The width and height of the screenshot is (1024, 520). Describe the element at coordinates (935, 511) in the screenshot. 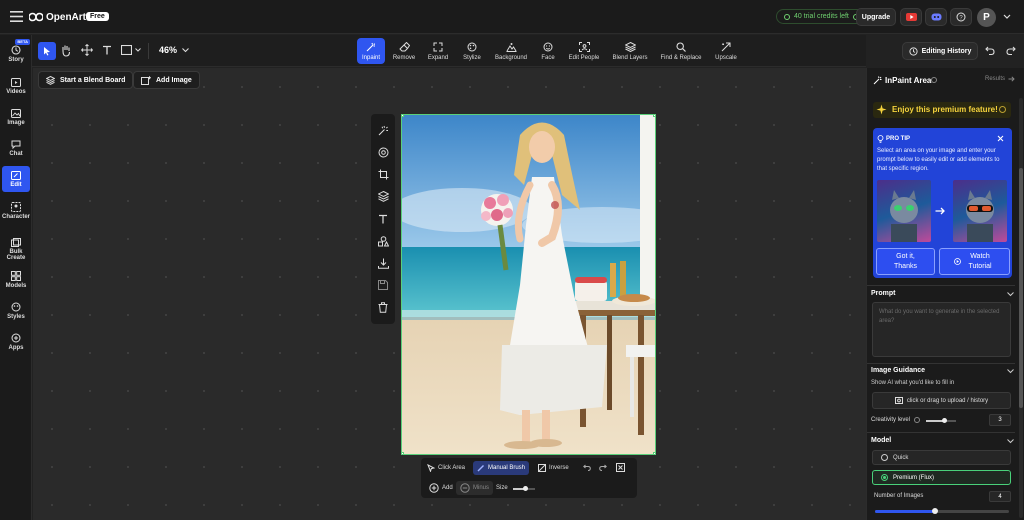

I see `number-of-images-thumb` at that location.